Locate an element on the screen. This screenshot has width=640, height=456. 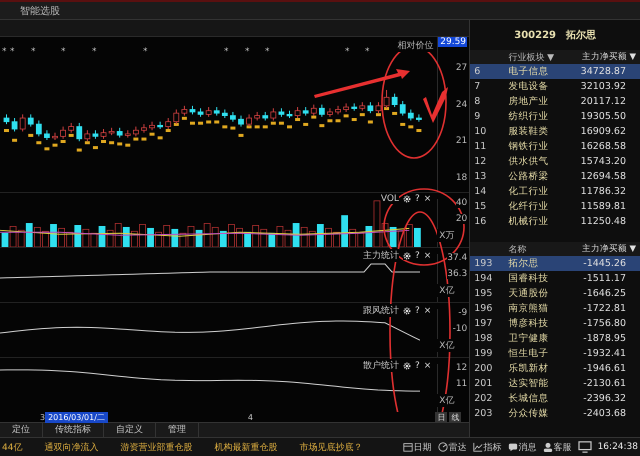
period-button: 线 is located at coordinates (455, 417).